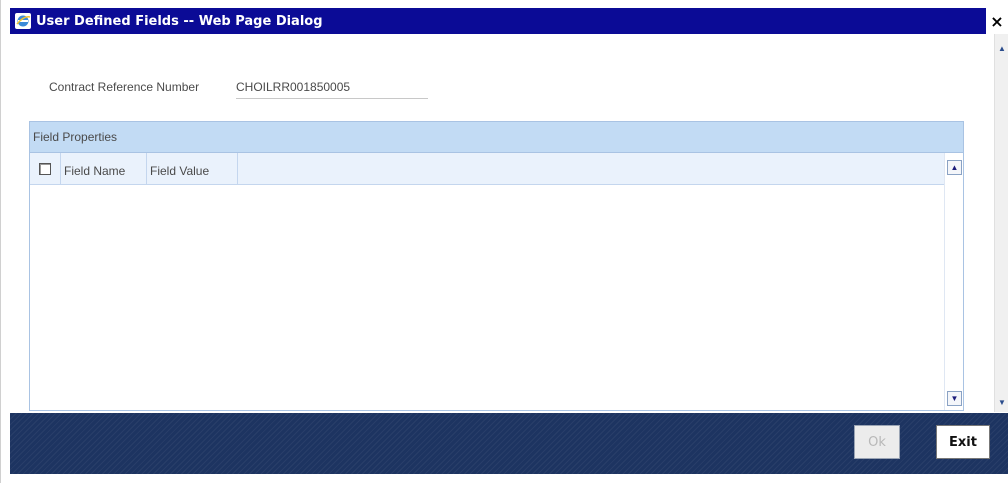  What do you see at coordinates (192, 168) in the screenshot?
I see `column-header-field-value: Field Value` at bounding box center [192, 168].